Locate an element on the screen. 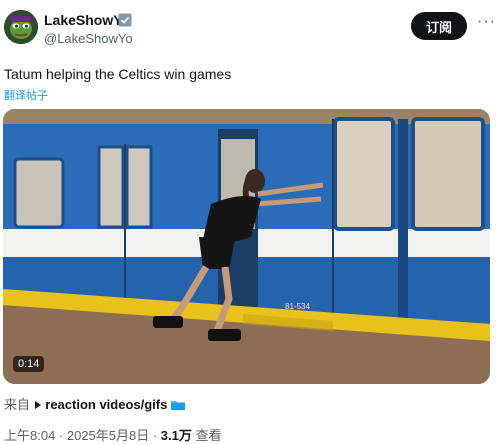 The image size is (500, 444). folder-icon is located at coordinates (177, 404).